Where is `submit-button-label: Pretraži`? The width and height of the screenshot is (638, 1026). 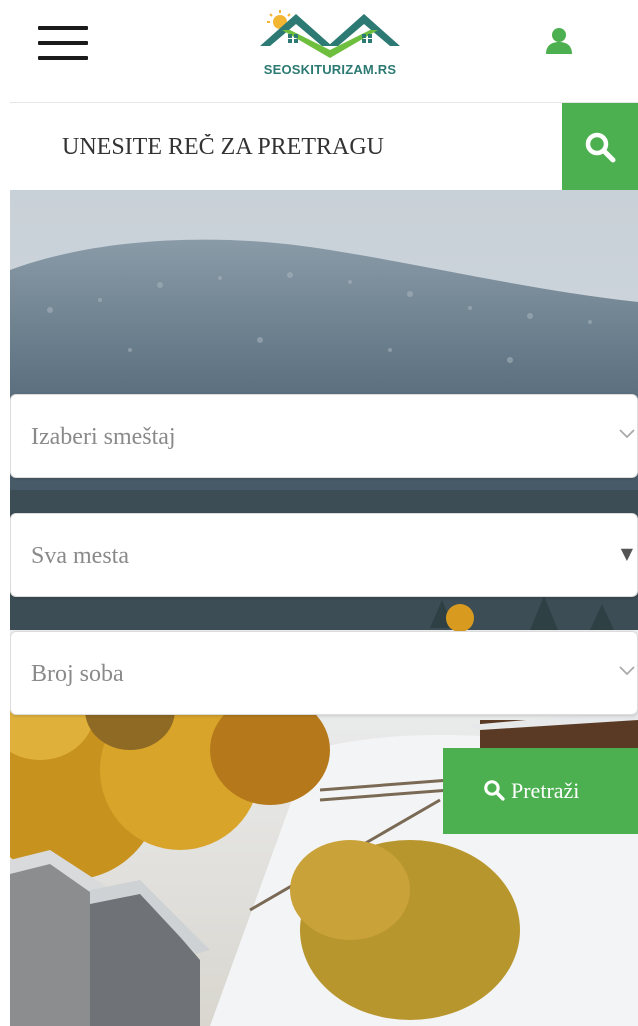 submit-button-label: Pretraži is located at coordinates (545, 790).